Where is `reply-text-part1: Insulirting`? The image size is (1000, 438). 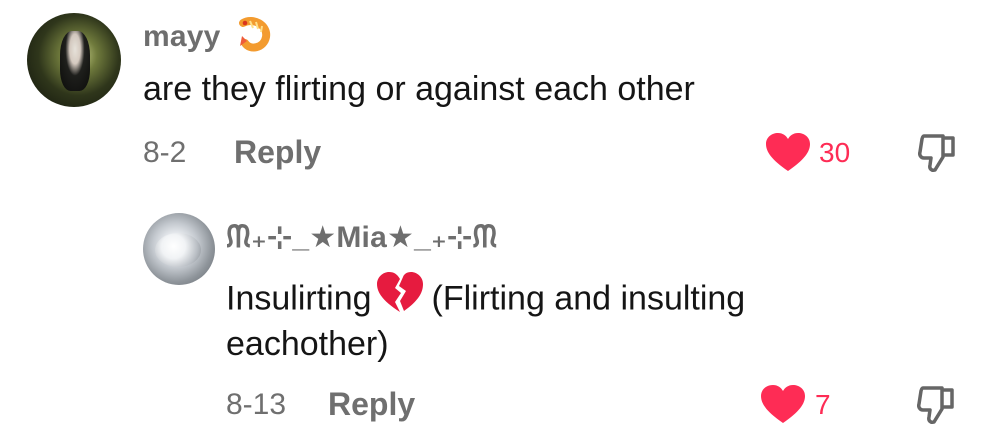 reply-text-part1: Insulirting is located at coordinates (299, 298).